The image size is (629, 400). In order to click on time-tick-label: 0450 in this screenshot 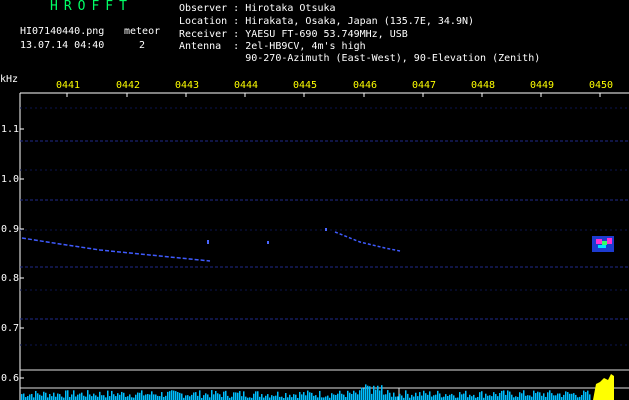, I will do `click(601, 85)`.